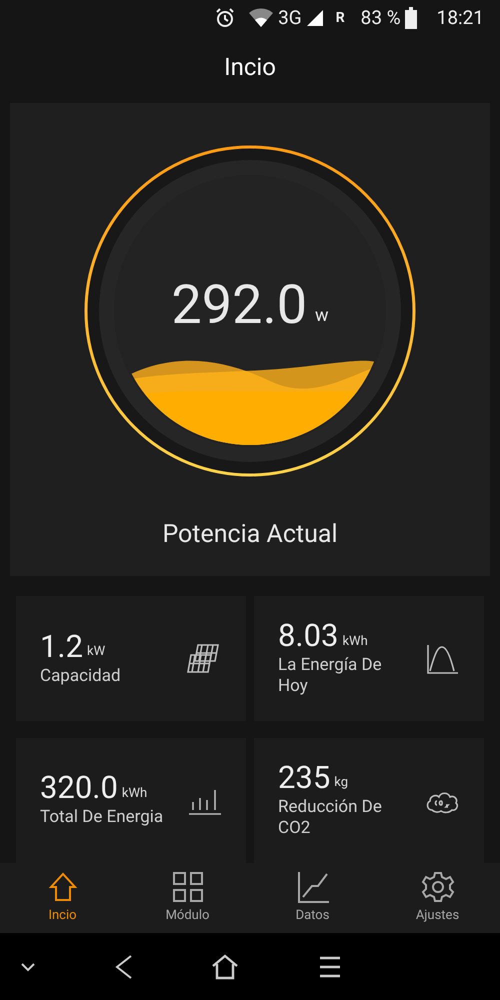  I want to click on stat-label: La Energía De Hoy, so click(330, 676).